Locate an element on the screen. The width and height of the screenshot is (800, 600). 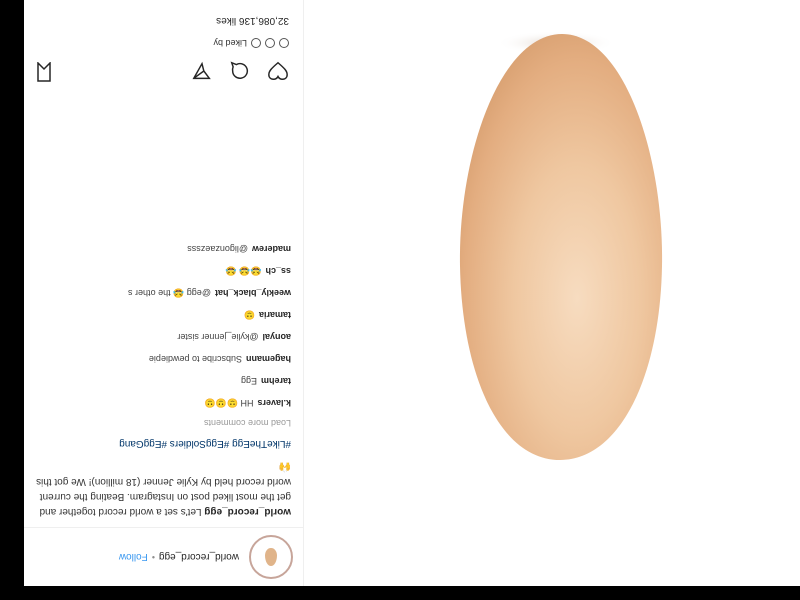
profile-avatar is located at coordinates (271, 557).